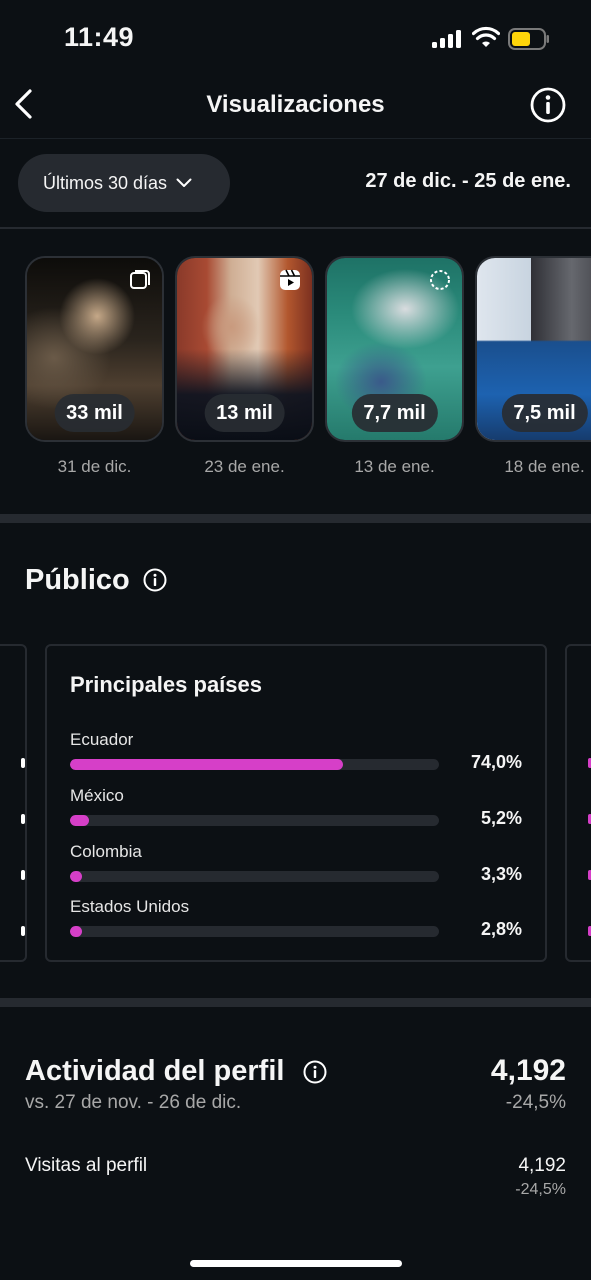 The image size is (591, 1280). What do you see at coordinates (105, 182) in the screenshot?
I see `date-range-dropdown-label: Últimos 30 días` at bounding box center [105, 182].